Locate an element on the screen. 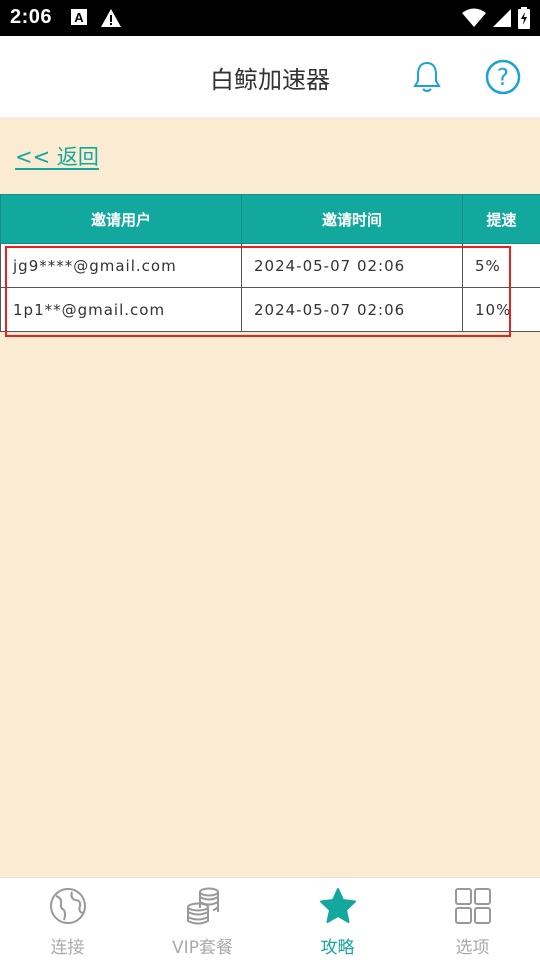 This screenshot has height=960, width=540. tab-options: 选项 is located at coordinates (472, 919).